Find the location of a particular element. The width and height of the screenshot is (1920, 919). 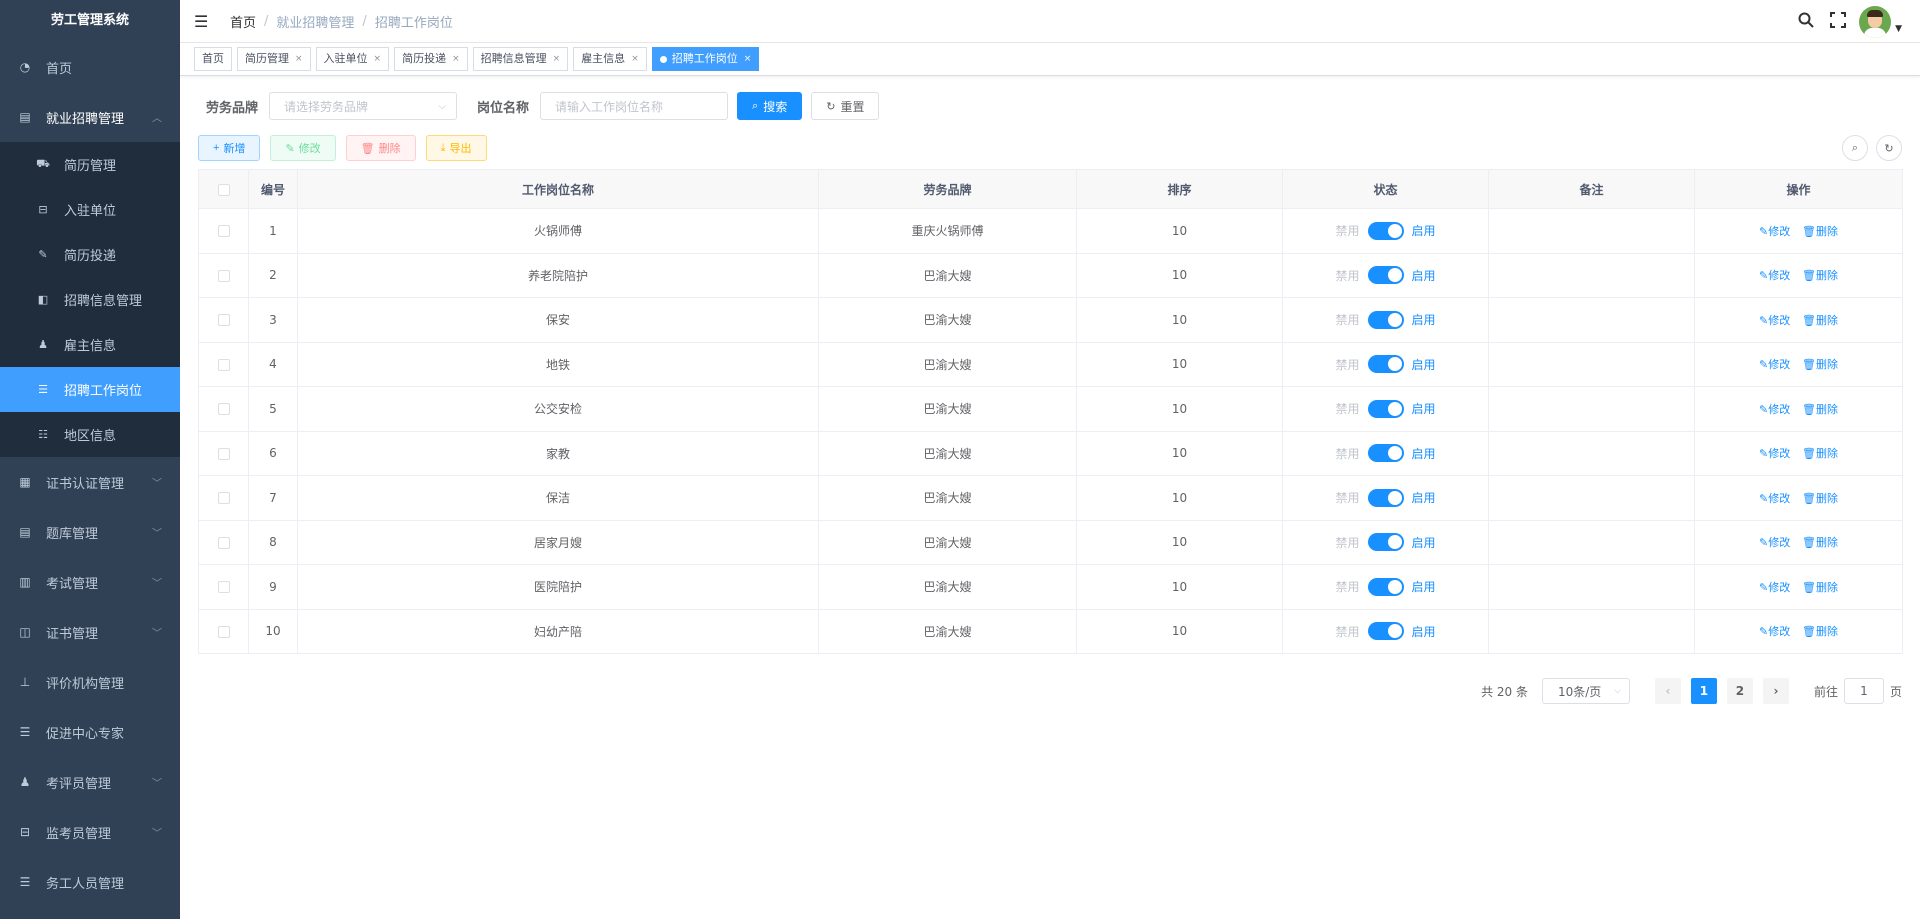

sidebar-subitem: ☷ 地区信息 is located at coordinates (90, 434).